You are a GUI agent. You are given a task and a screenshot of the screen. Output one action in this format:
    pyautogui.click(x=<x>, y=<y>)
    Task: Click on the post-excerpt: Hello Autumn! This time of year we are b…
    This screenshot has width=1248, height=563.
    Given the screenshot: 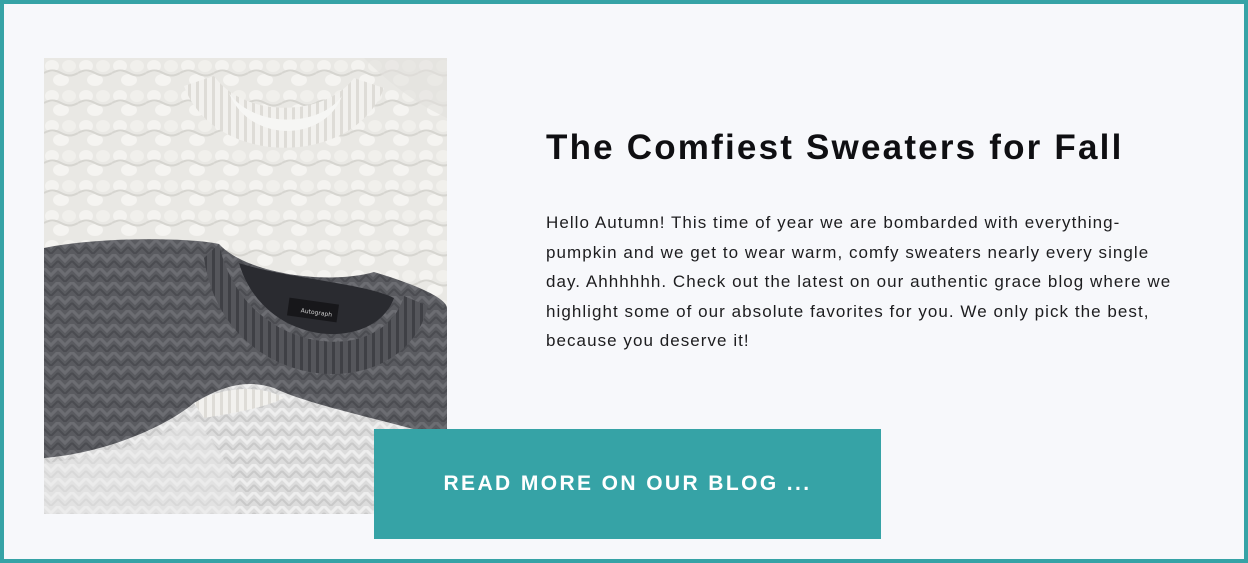 What is the action you would take?
    pyautogui.click(x=859, y=282)
    